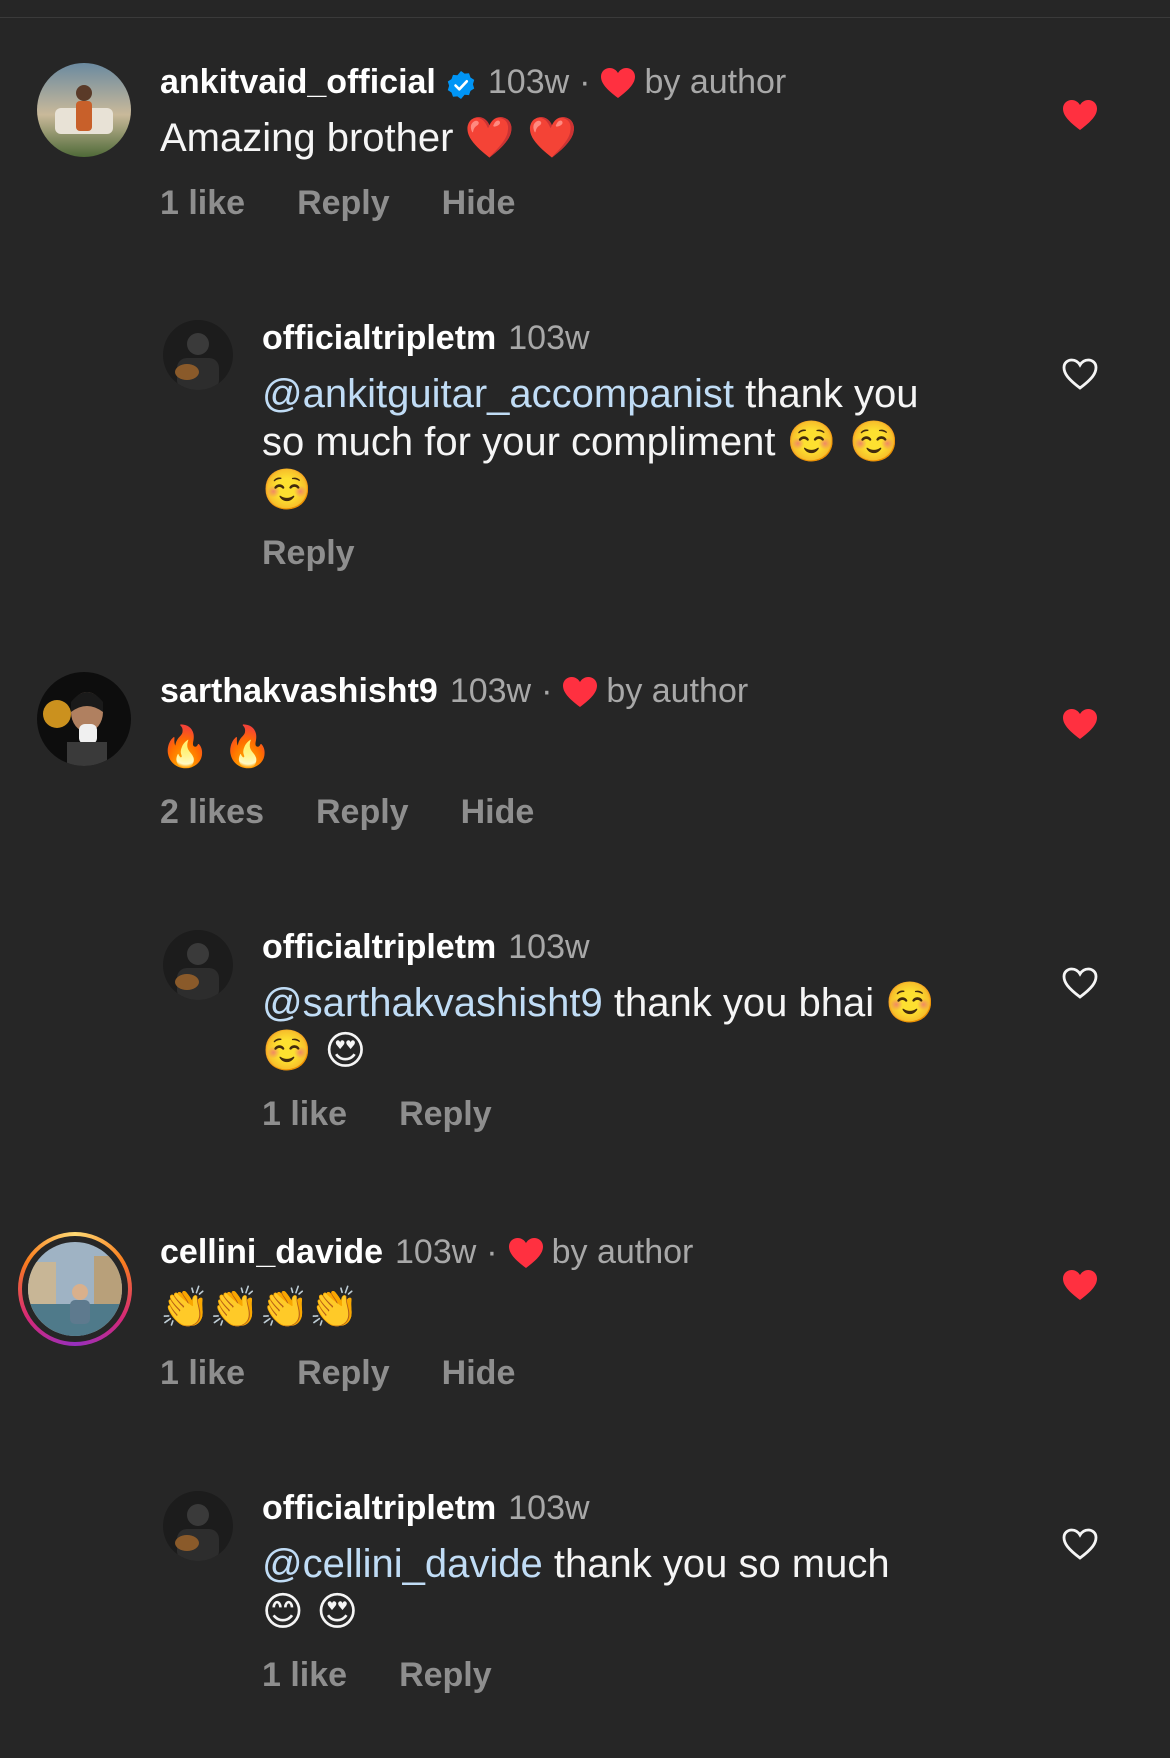  I want to click on avatar-story-ring, so click(75, 1289).